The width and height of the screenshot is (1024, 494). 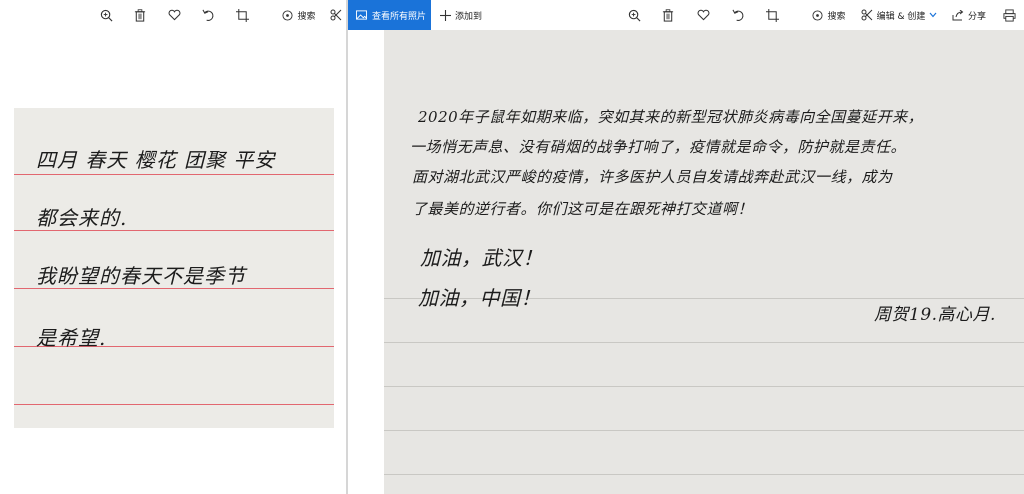 I want to click on edit-create-button, so click(x=336, y=15).